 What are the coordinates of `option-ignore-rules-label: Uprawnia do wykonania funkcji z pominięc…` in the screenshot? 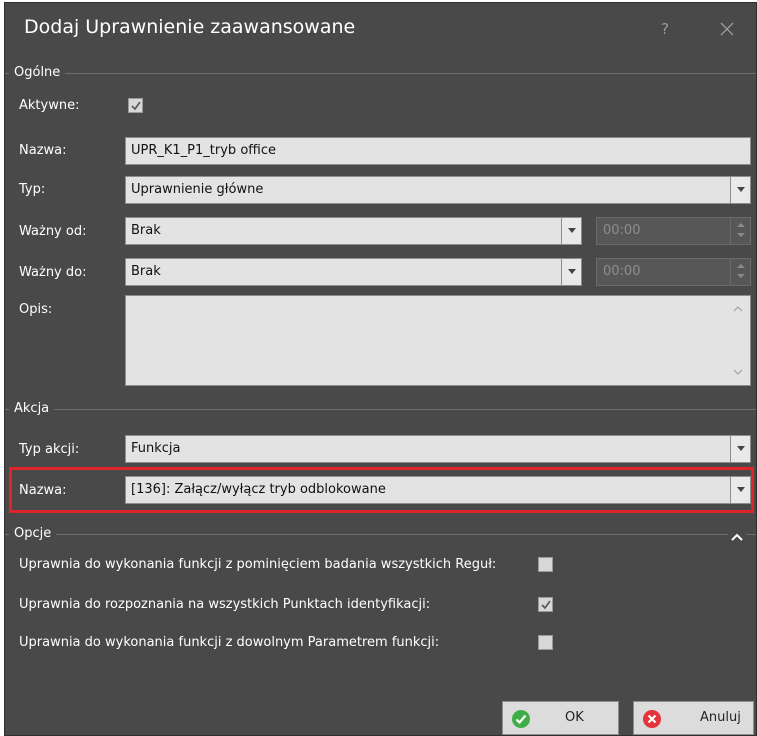 It's located at (258, 564).